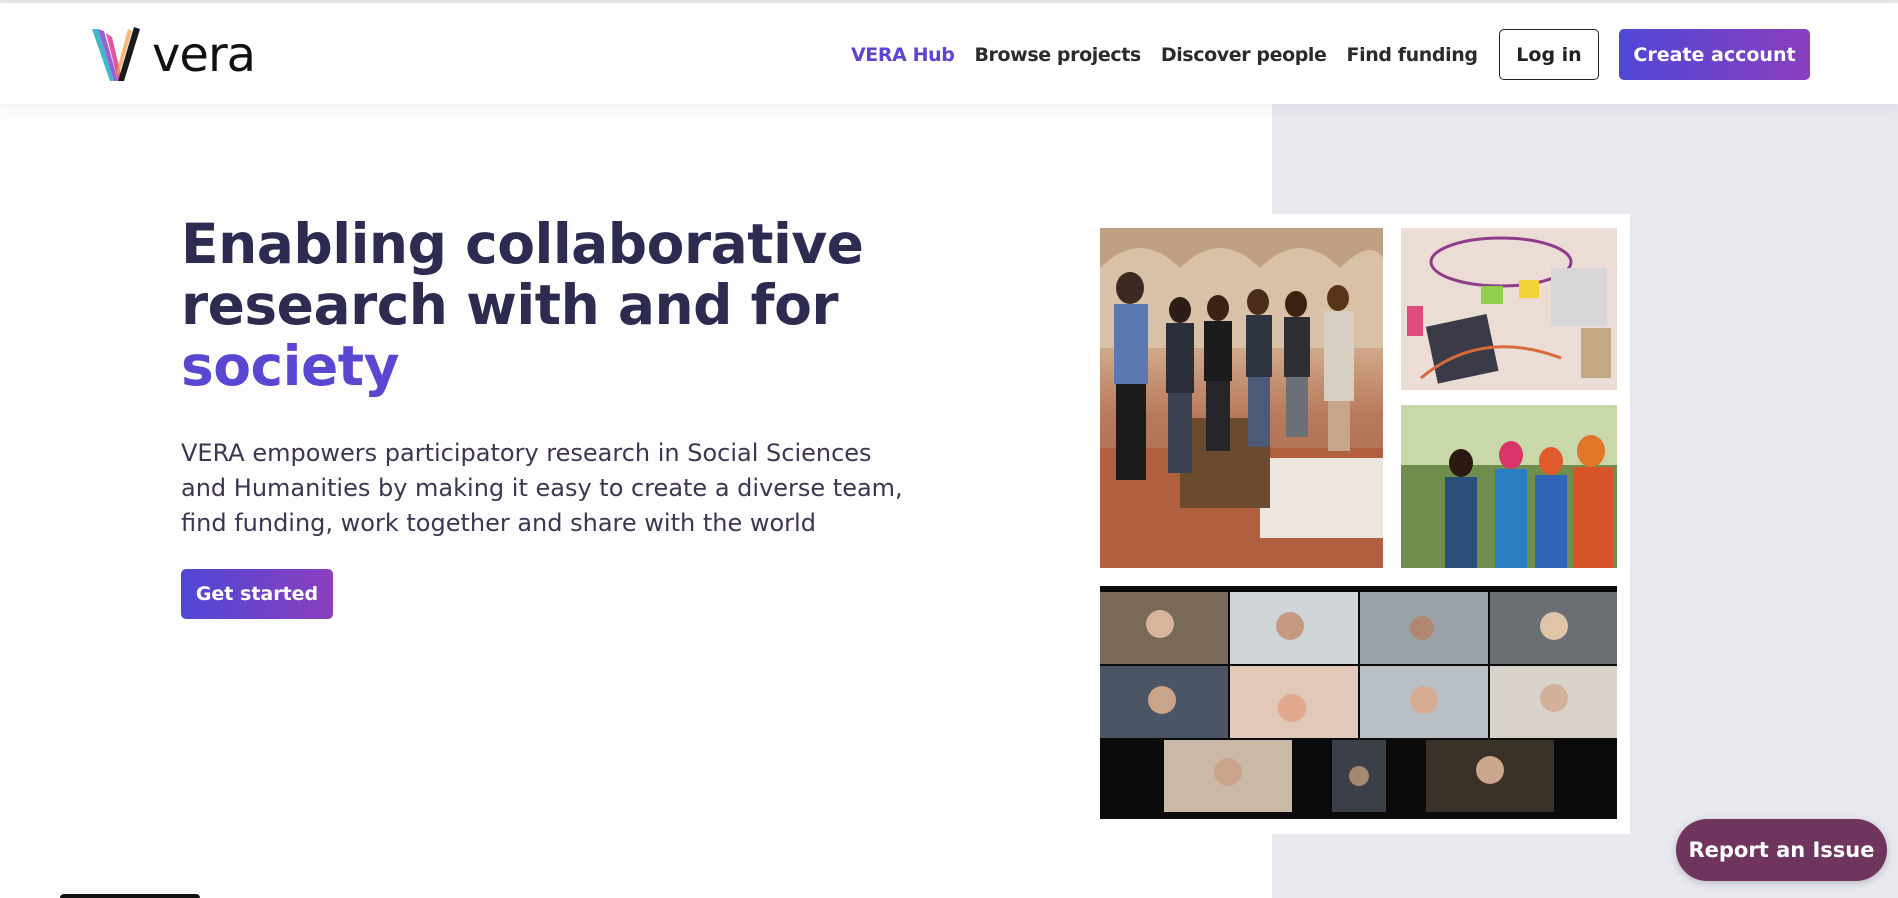  Describe the element at coordinates (1781, 850) in the screenshot. I see `report-issue-button: Report an Issue` at that location.